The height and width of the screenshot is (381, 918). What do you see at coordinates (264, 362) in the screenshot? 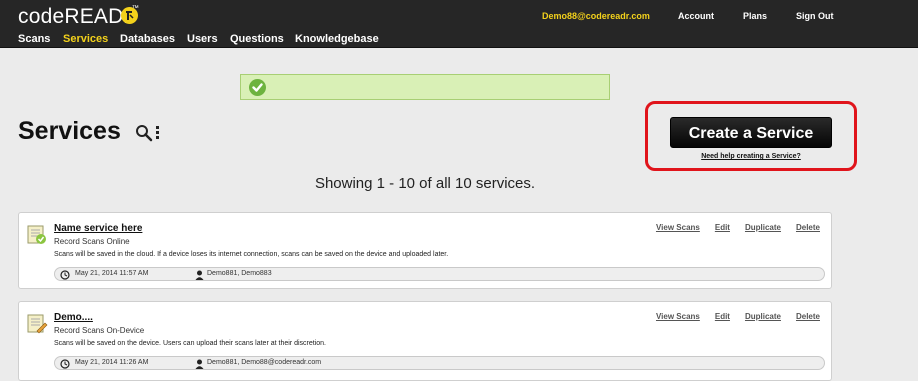
I see `service-users: Demo881, Demo88@codereadr.com` at bounding box center [264, 362].